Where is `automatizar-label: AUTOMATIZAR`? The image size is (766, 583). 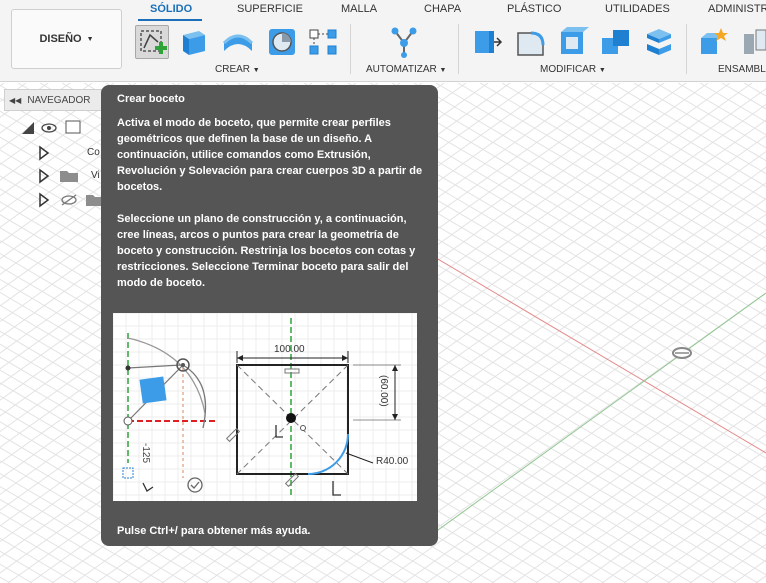 automatizar-label: AUTOMATIZAR is located at coordinates (401, 69).